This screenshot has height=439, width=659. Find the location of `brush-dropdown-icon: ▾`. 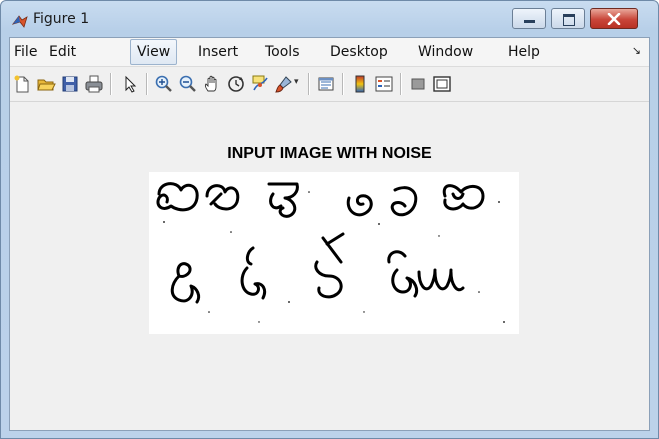

brush-dropdown-icon: ▾ is located at coordinates (298, 87).